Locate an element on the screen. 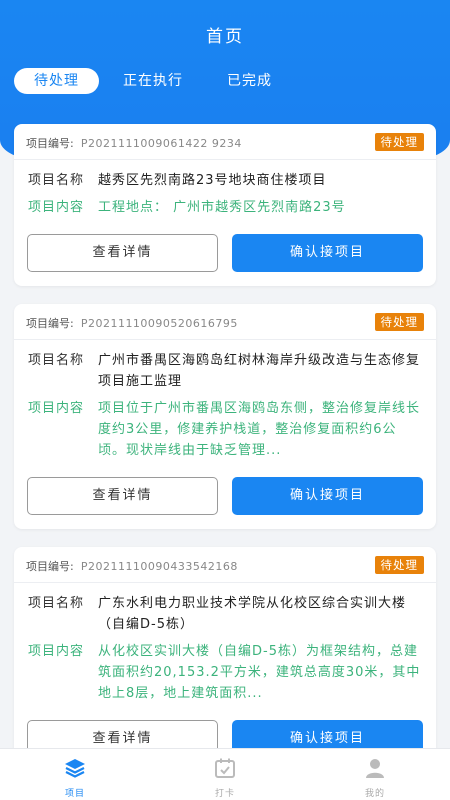 The image size is (450, 800). tabbar-item-checkin: 打卡 is located at coordinates (225, 774).